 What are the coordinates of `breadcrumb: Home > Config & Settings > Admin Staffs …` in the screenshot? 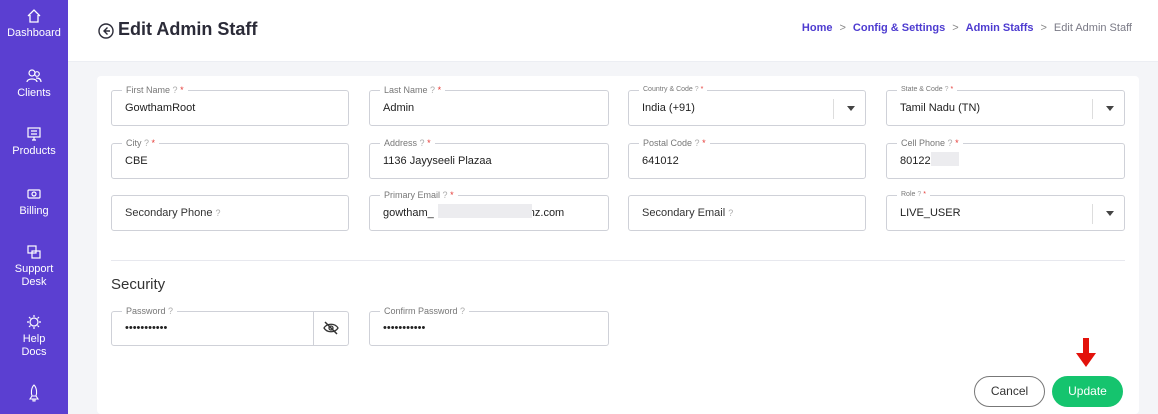 It's located at (967, 28).